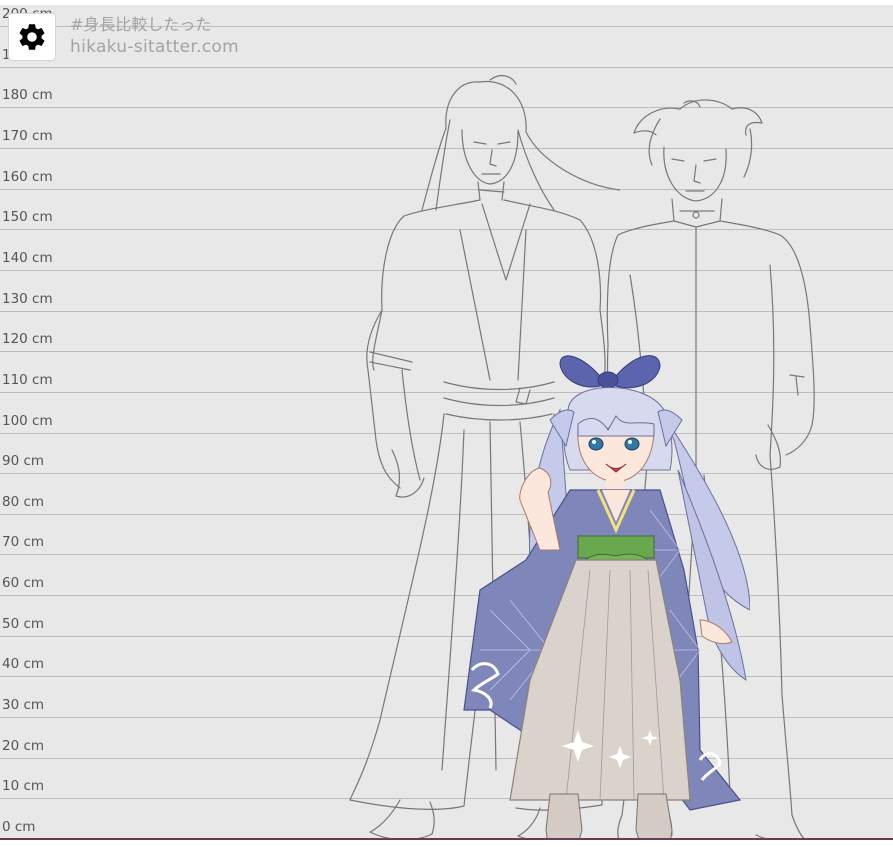 The height and width of the screenshot is (847, 893). I want to click on ruler-label: 90 cm, so click(23, 461).